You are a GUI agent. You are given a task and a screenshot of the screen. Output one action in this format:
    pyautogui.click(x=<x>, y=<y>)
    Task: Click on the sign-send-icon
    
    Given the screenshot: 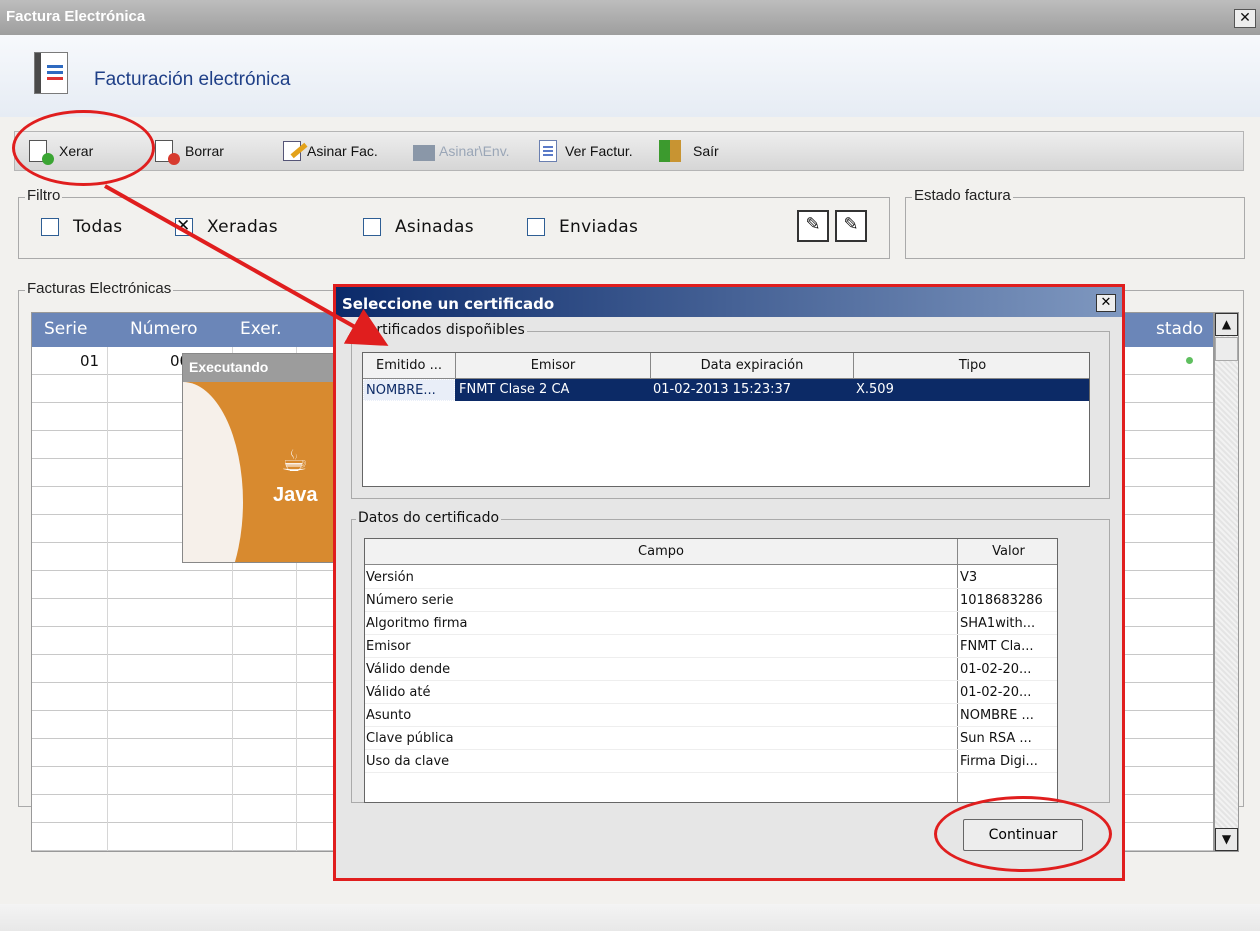 What is the action you would take?
    pyautogui.click(x=424, y=153)
    